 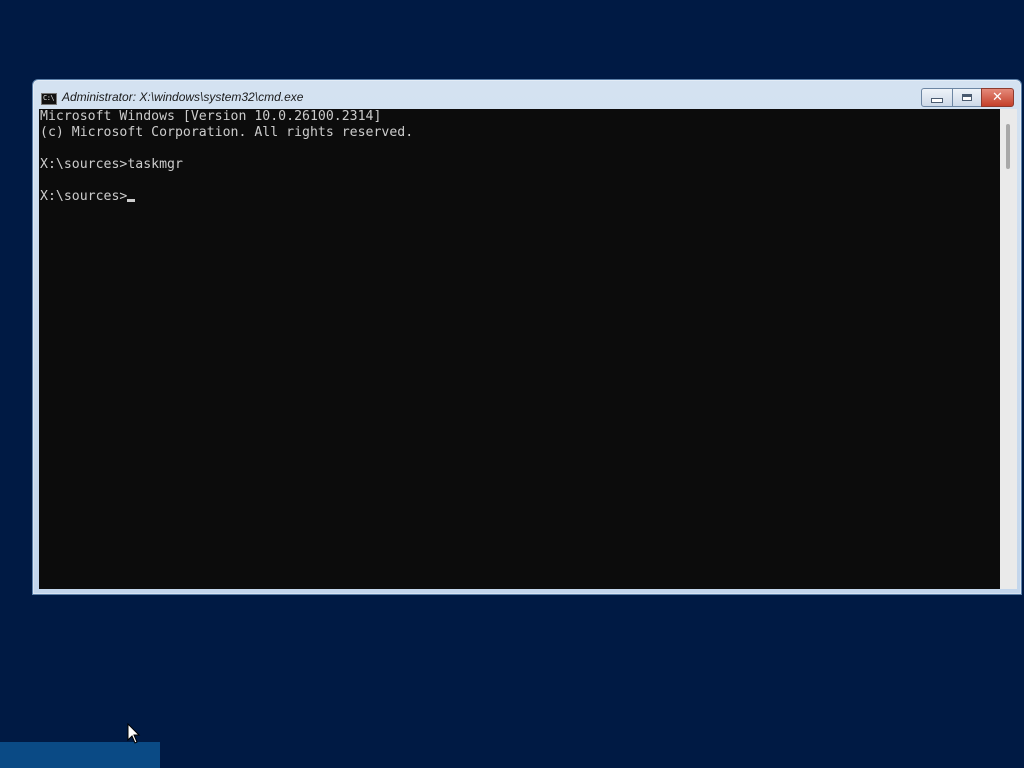 I want to click on console-line: X:\sources>taskmgr, so click(x=111, y=164).